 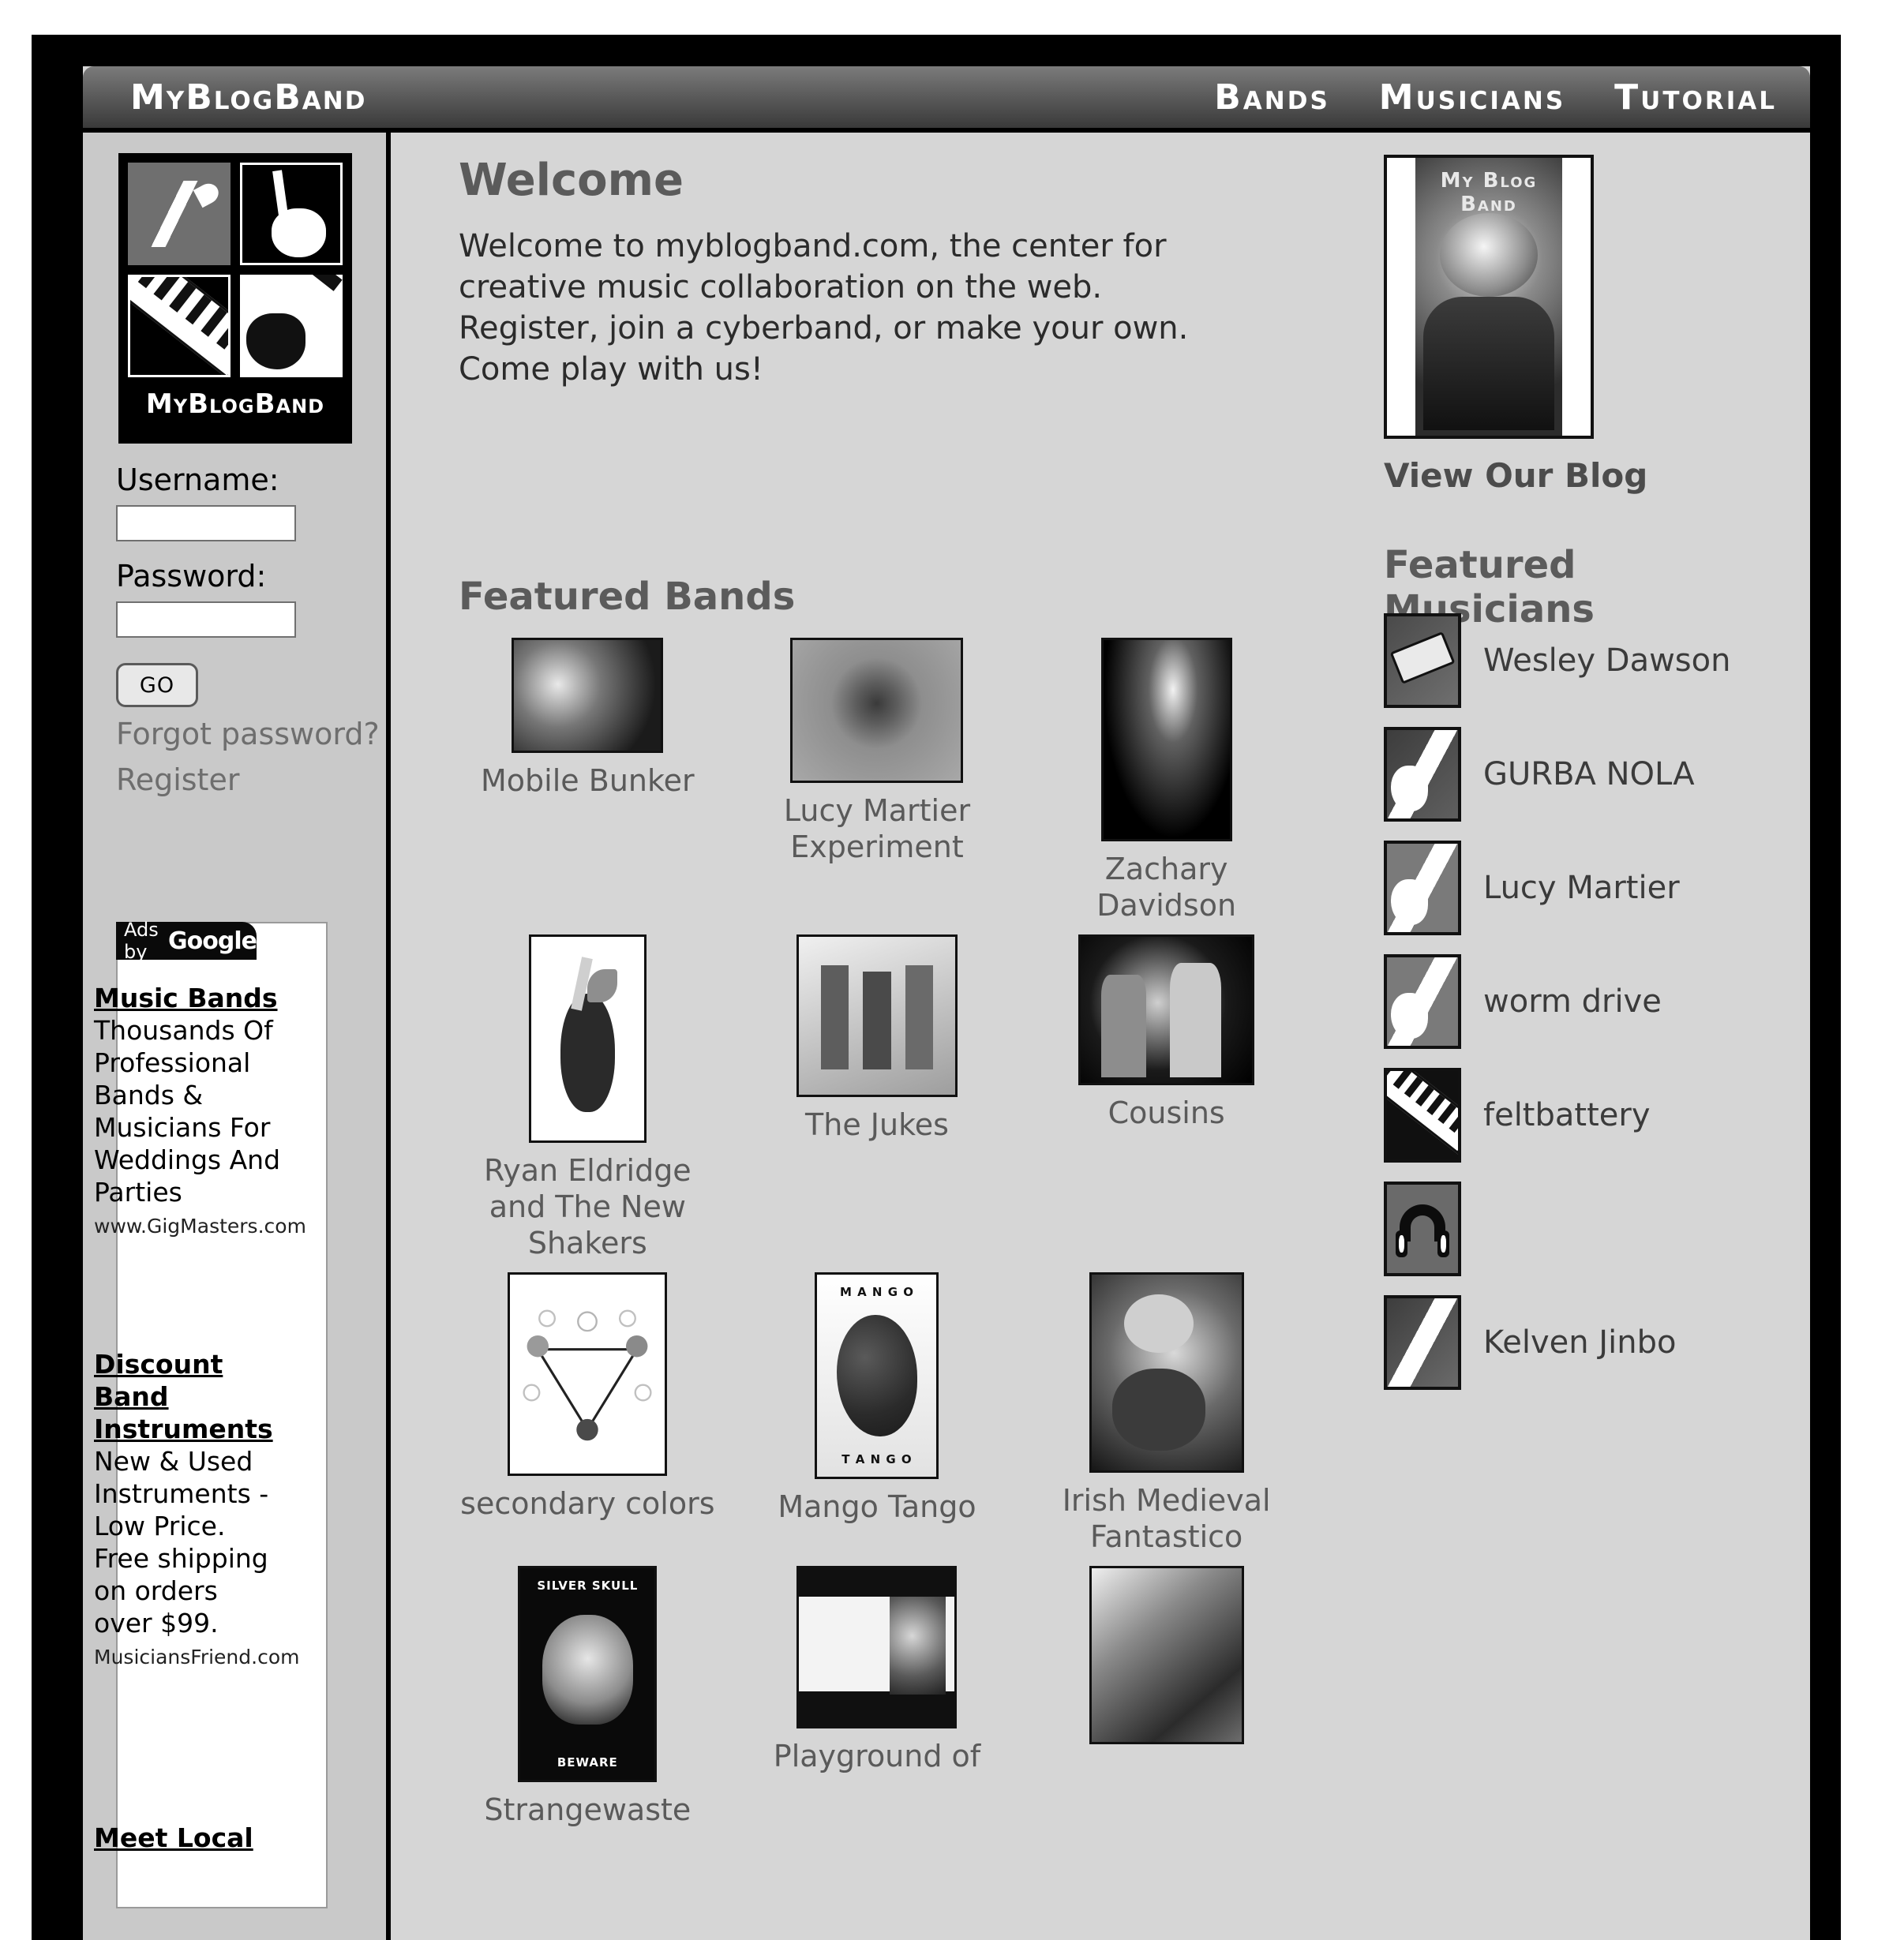 What do you see at coordinates (212, 941) in the screenshot?
I see `google-wordmark: Google` at bounding box center [212, 941].